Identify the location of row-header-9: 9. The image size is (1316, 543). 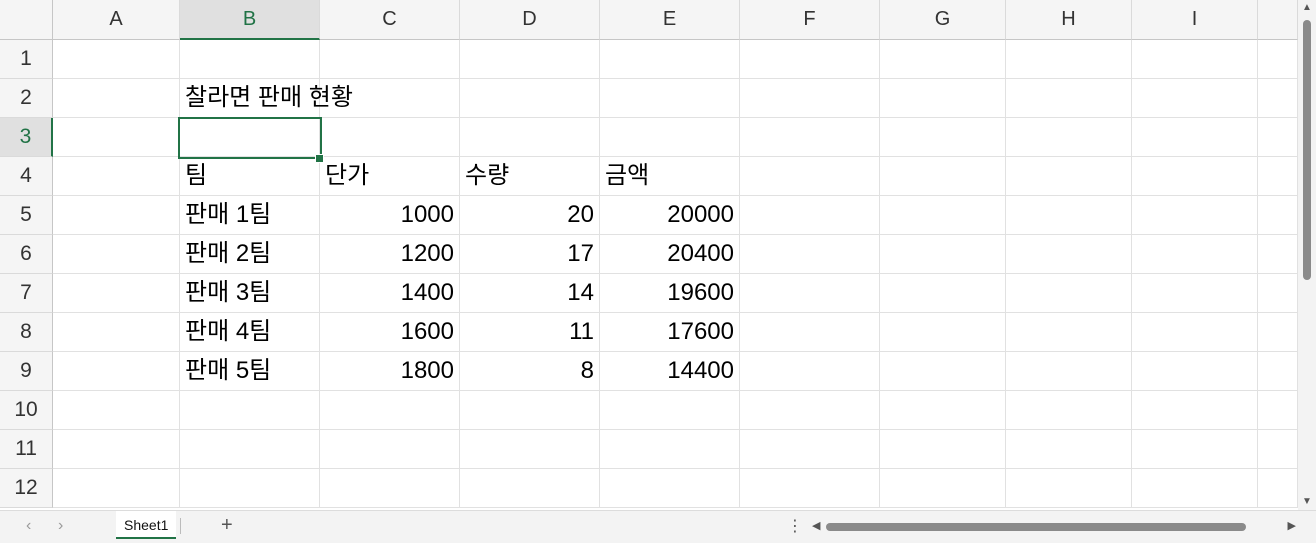
(26, 371).